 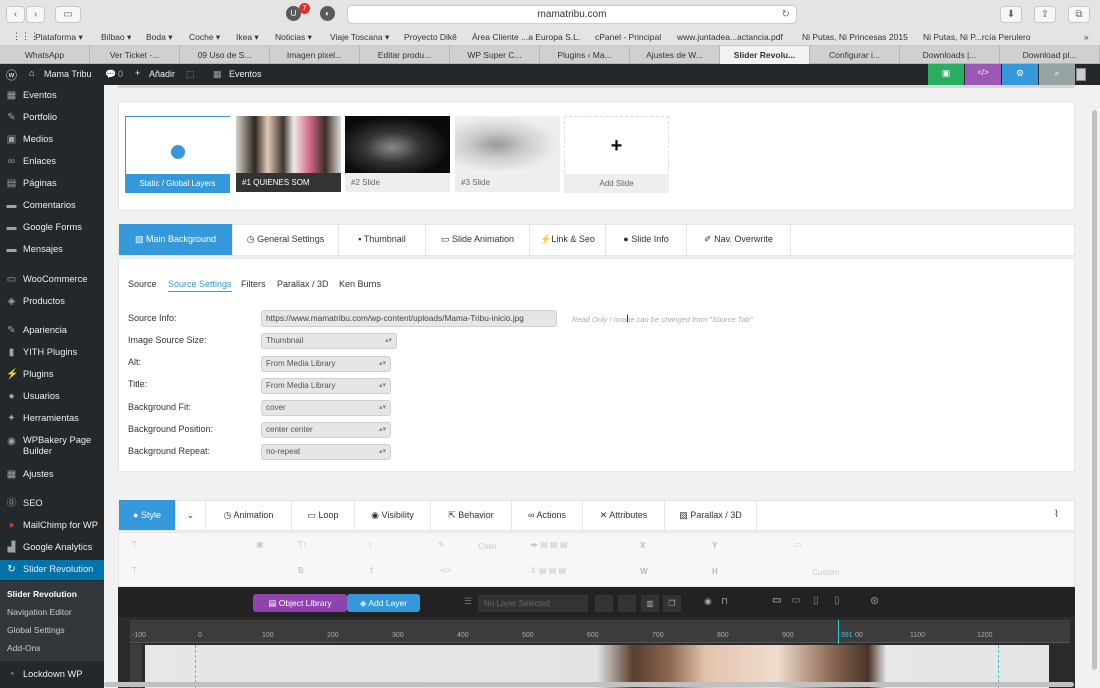 I want to click on bookmark-item: Proyecto Dikê, so click(x=430, y=37).